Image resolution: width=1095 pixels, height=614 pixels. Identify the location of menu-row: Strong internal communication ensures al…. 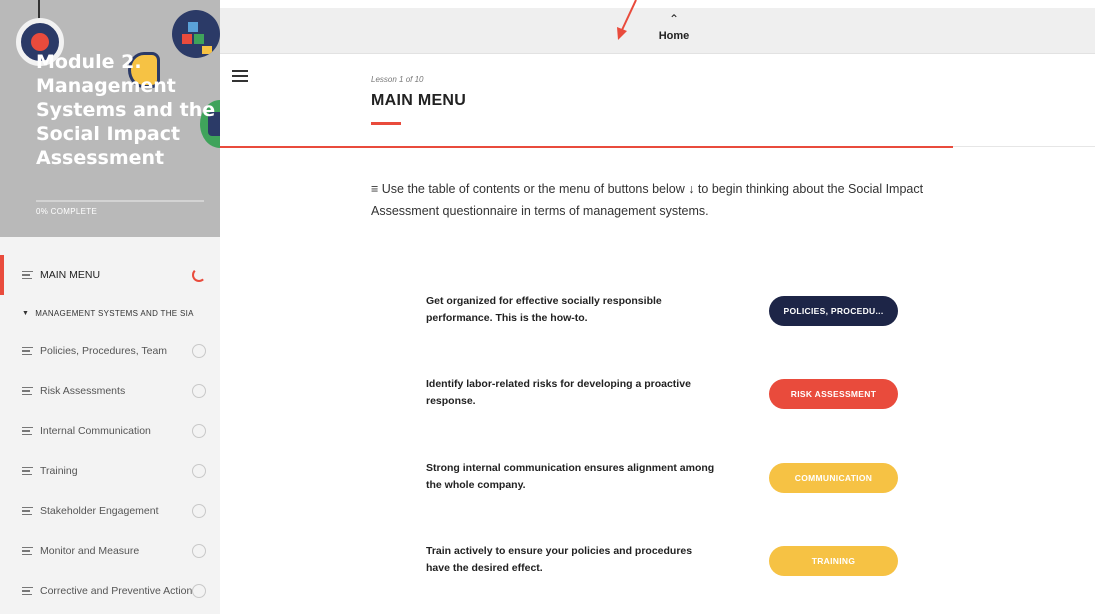
(666, 480).